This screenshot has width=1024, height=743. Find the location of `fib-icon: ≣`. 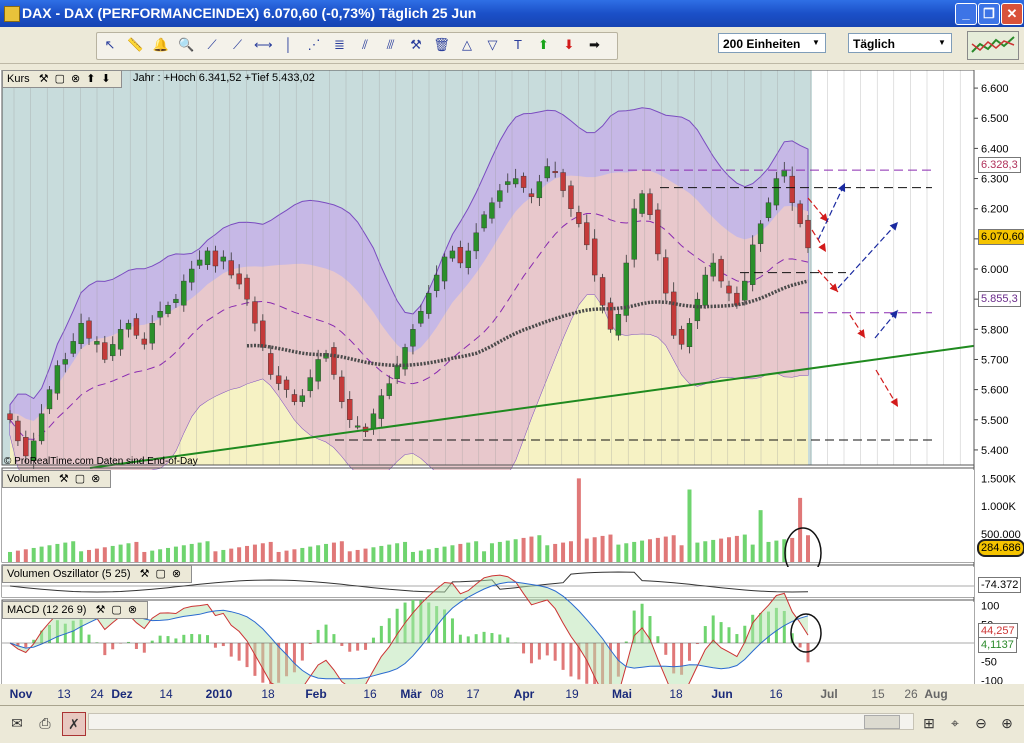

fib-icon: ≣ is located at coordinates (340, 45).